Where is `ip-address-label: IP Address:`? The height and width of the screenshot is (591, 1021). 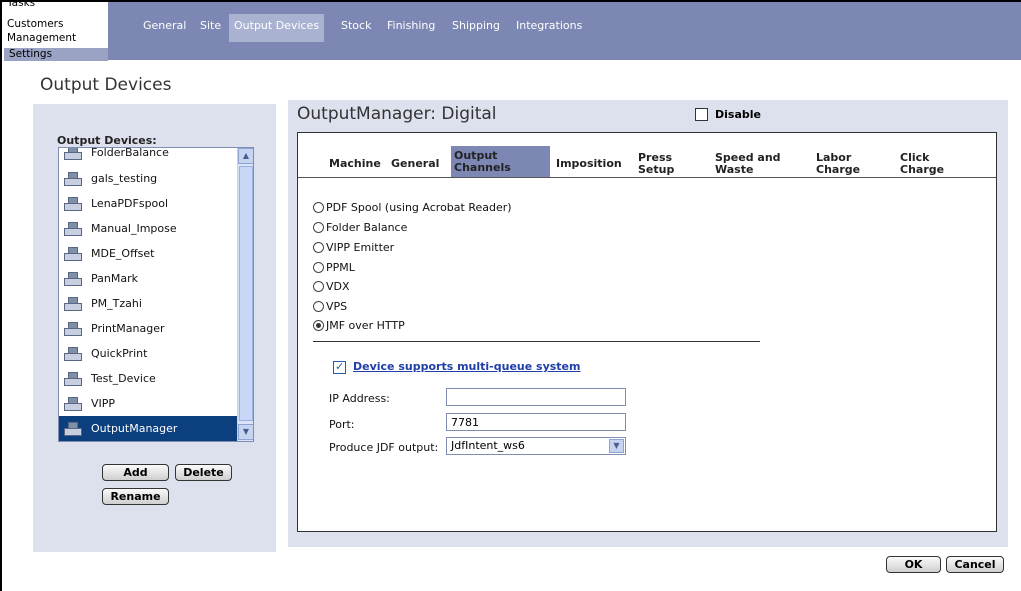
ip-address-label: IP Address: is located at coordinates (359, 398).